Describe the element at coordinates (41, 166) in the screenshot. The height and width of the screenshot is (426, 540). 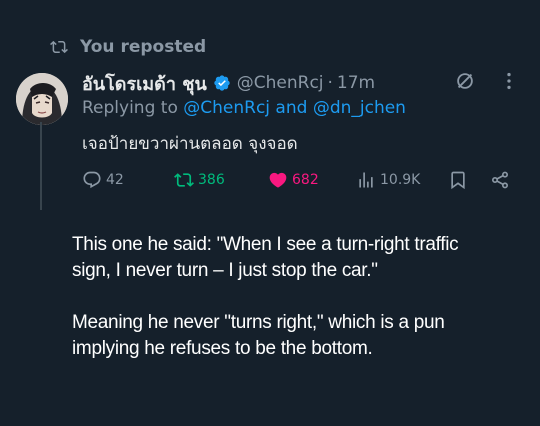
I see `thread-line` at that location.